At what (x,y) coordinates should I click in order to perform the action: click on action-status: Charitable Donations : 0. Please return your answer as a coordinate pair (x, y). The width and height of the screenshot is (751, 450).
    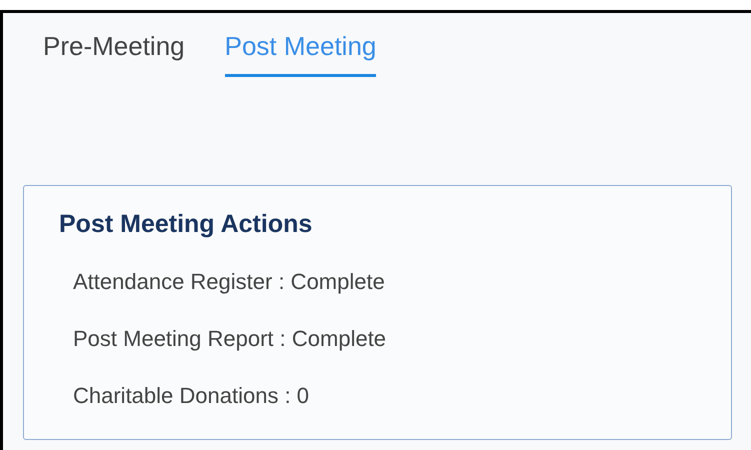
    Looking at the image, I should click on (191, 396).